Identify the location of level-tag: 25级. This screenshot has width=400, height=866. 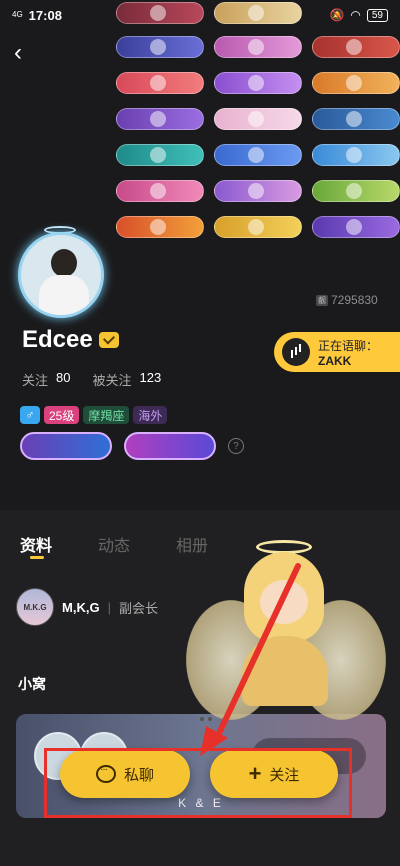
(62, 415).